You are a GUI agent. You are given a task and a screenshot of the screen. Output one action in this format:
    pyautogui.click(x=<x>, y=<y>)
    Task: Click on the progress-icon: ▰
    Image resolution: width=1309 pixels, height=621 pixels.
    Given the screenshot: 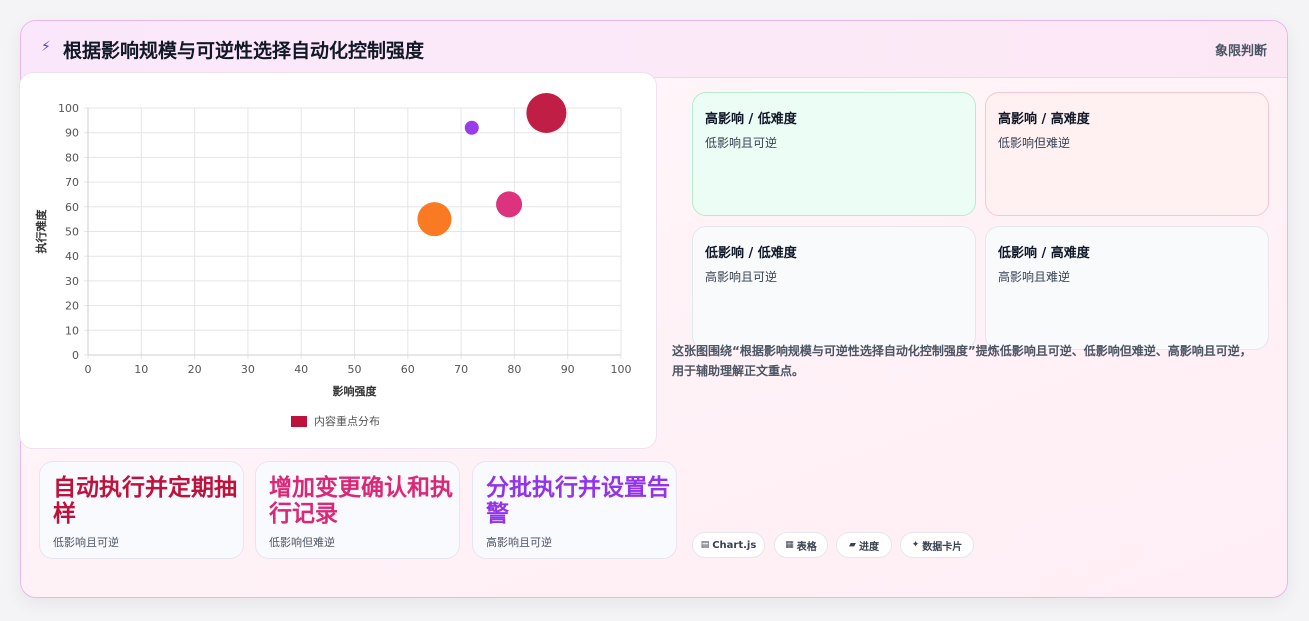 What is the action you would take?
    pyautogui.click(x=852, y=545)
    